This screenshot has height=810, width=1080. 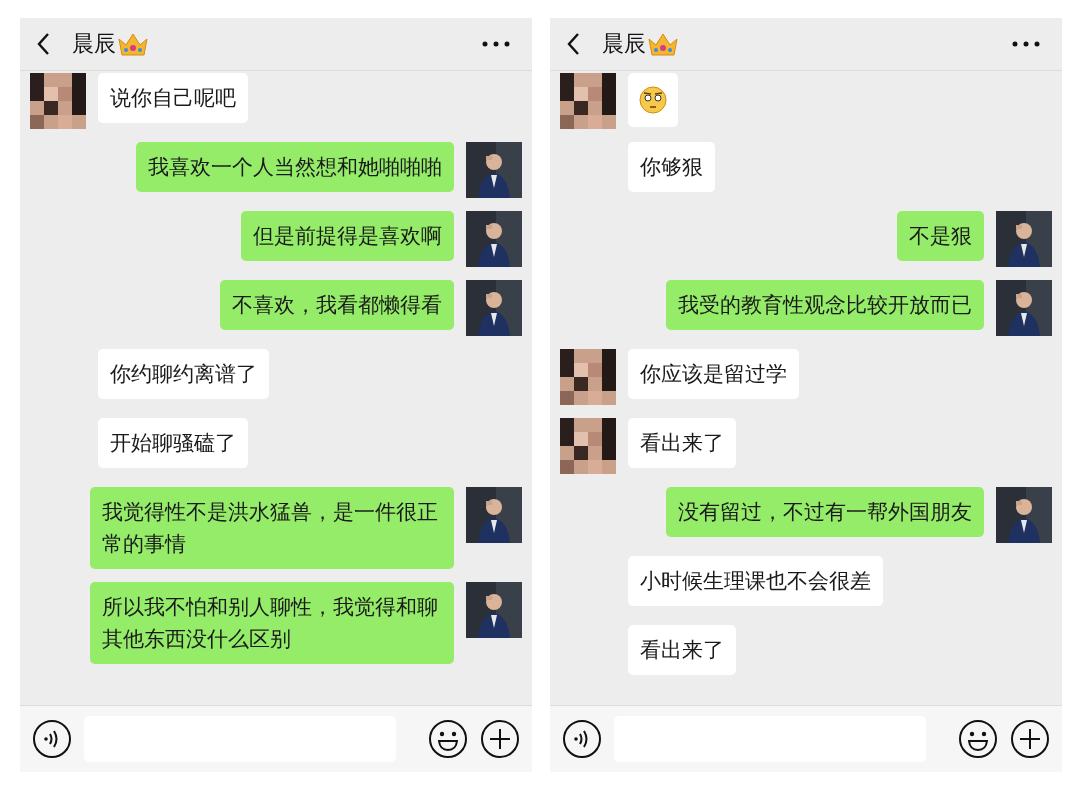 I want to click on message-bubble: 所以我不怕和别人聊性，我觉得和聊其他东西没什么区别, so click(x=272, y=623).